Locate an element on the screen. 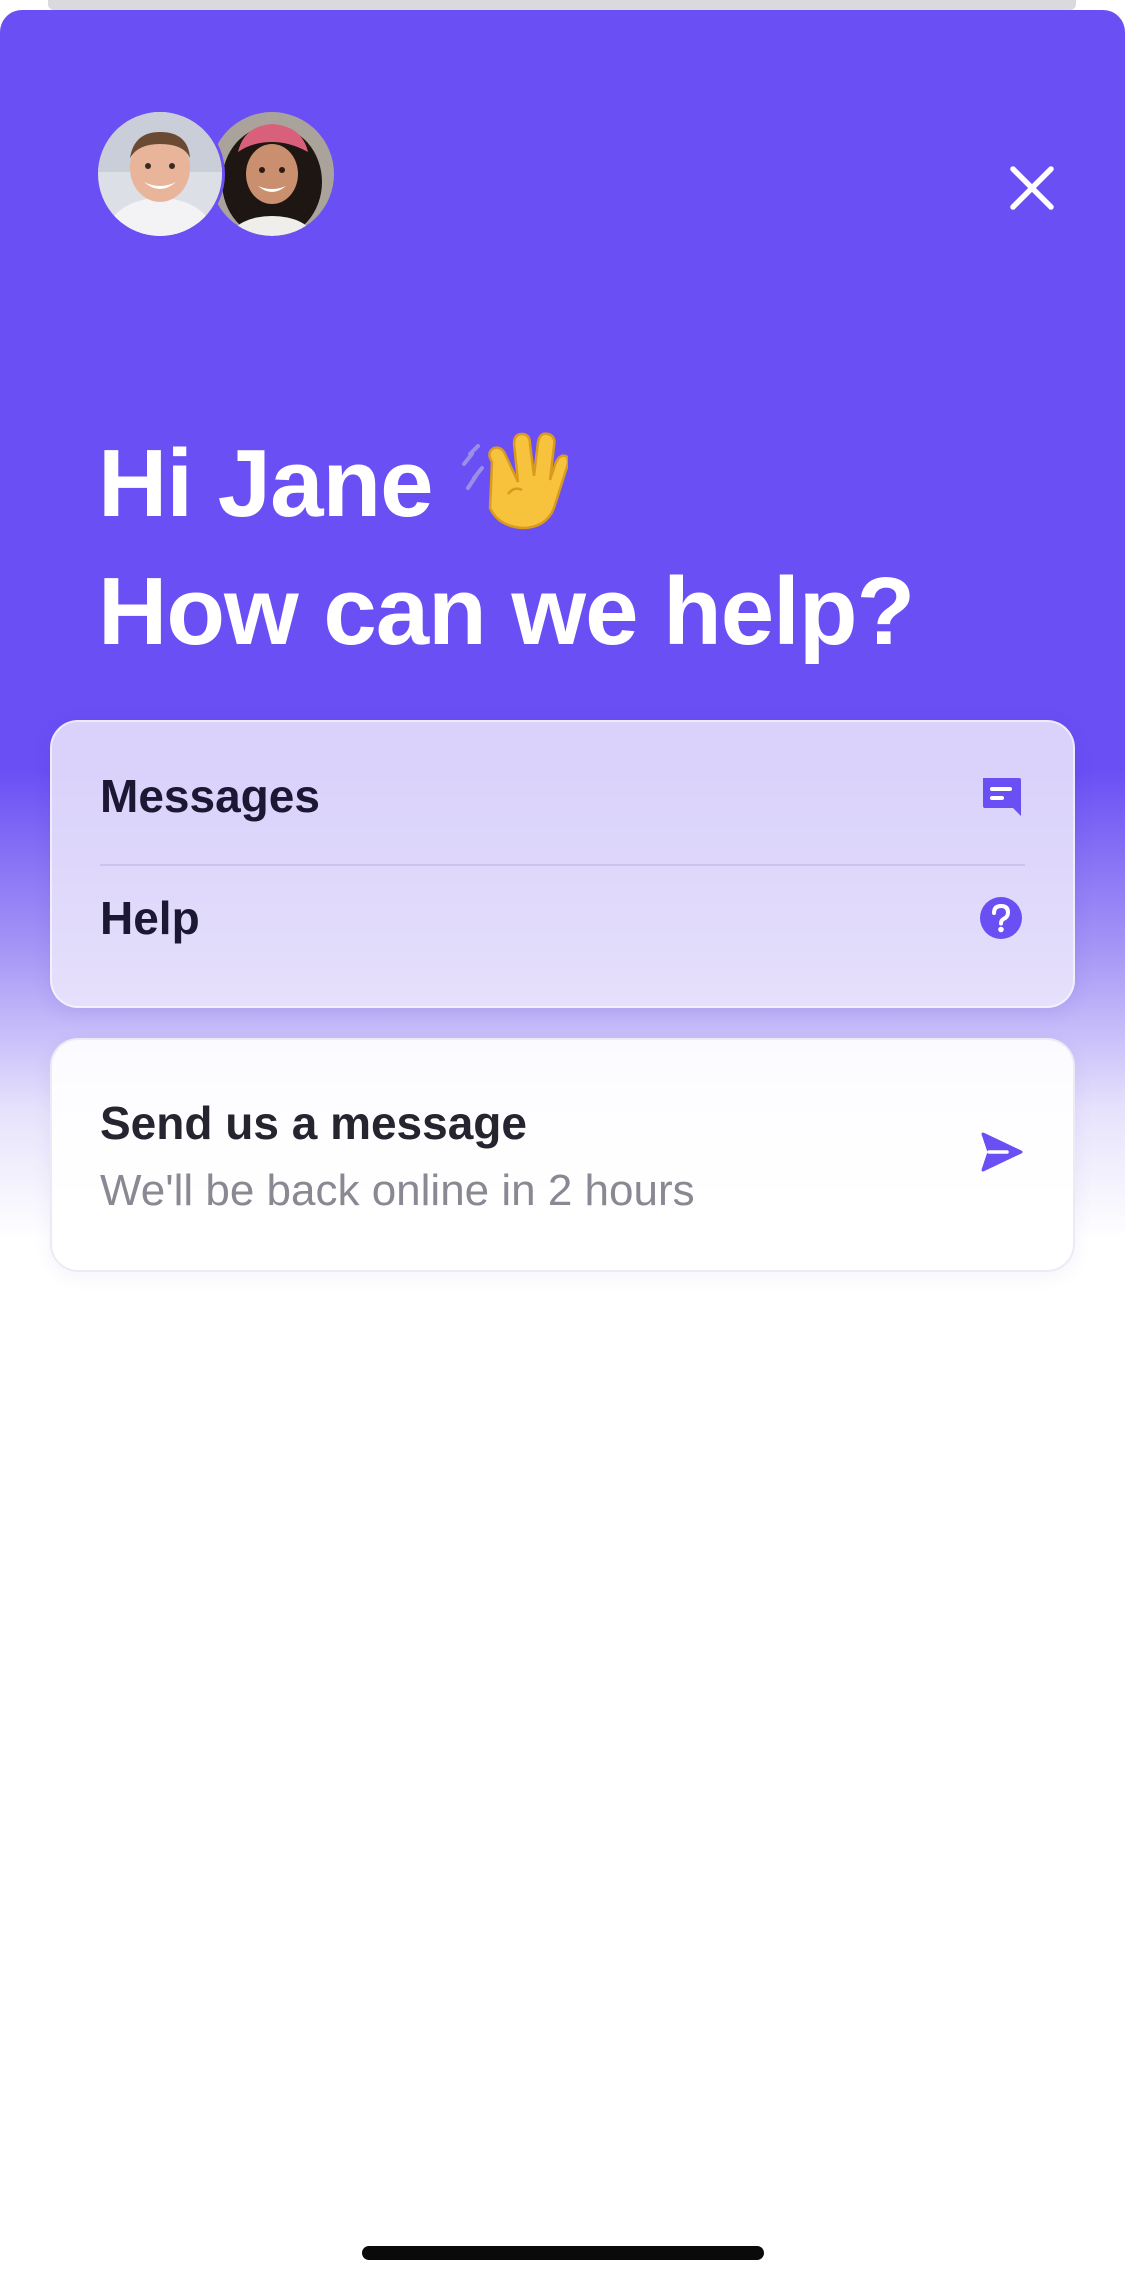 This screenshot has width=1125, height=2284. background-sheet-edge is located at coordinates (562, 5).